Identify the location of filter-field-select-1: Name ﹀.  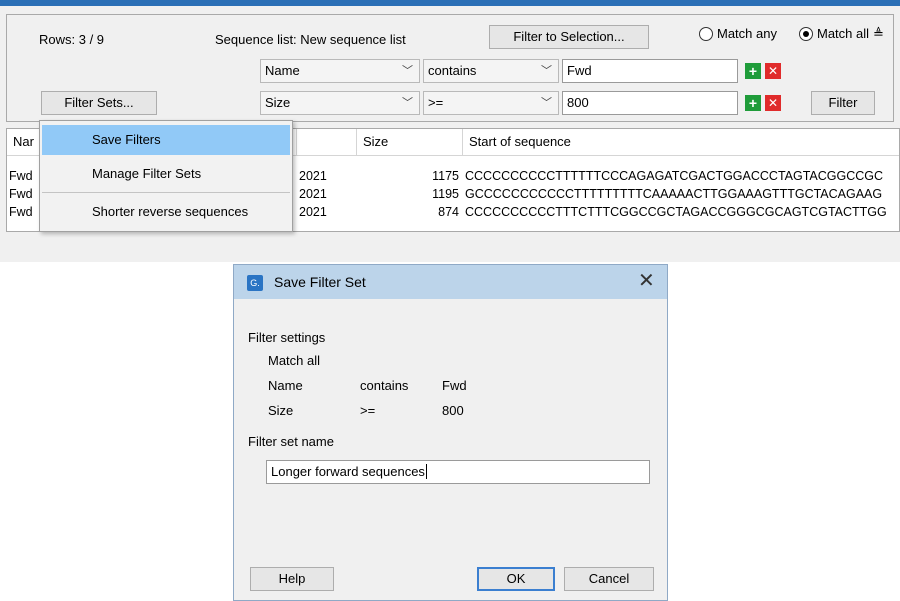
(340, 71).